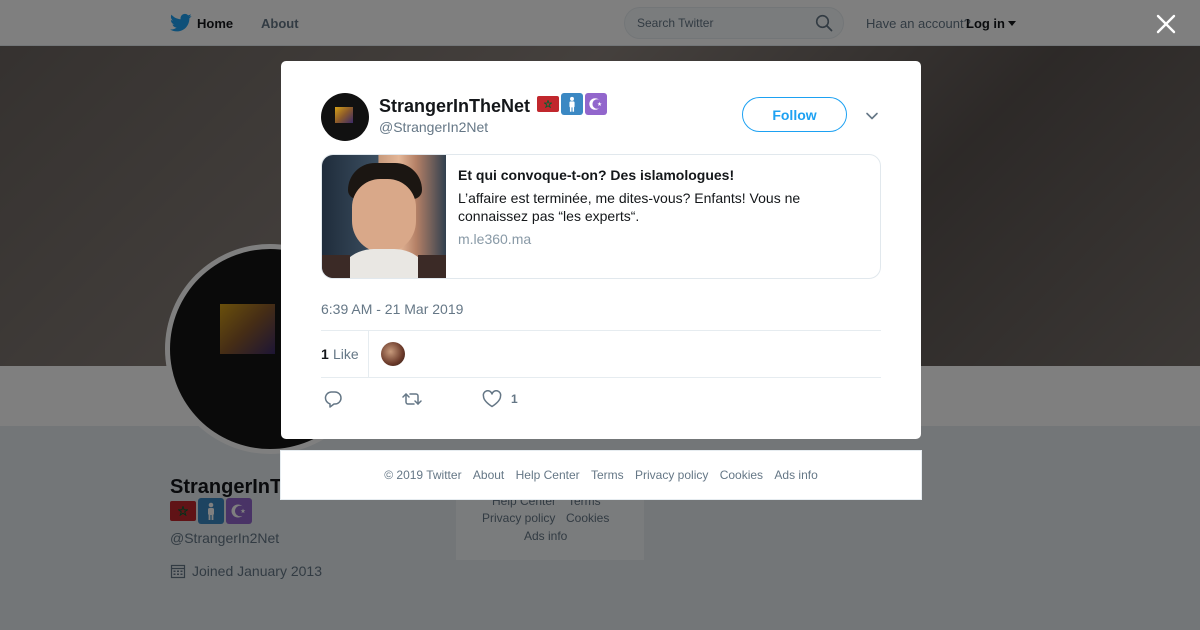  Describe the element at coordinates (345, 117) in the screenshot. I see `tweet-author-avatar` at that location.